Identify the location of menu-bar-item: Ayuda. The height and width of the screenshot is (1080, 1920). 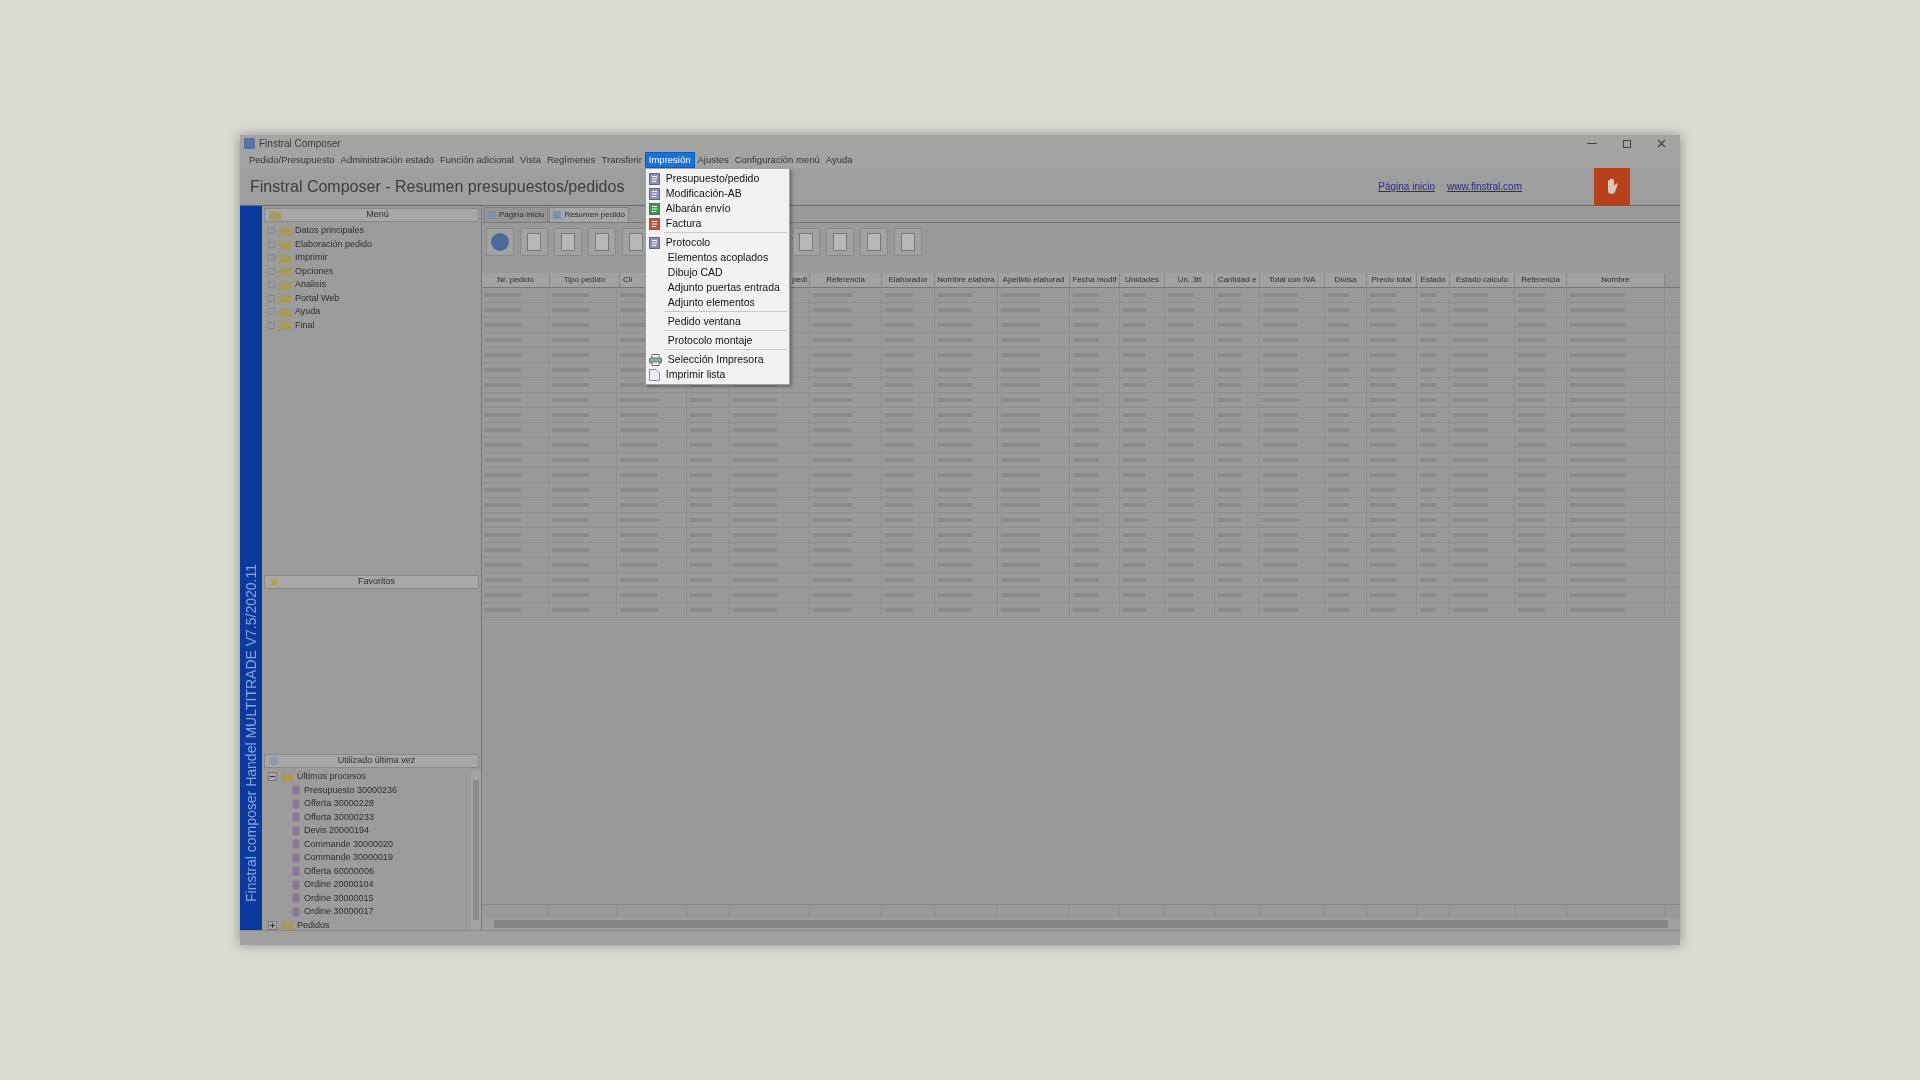
(839, 160).